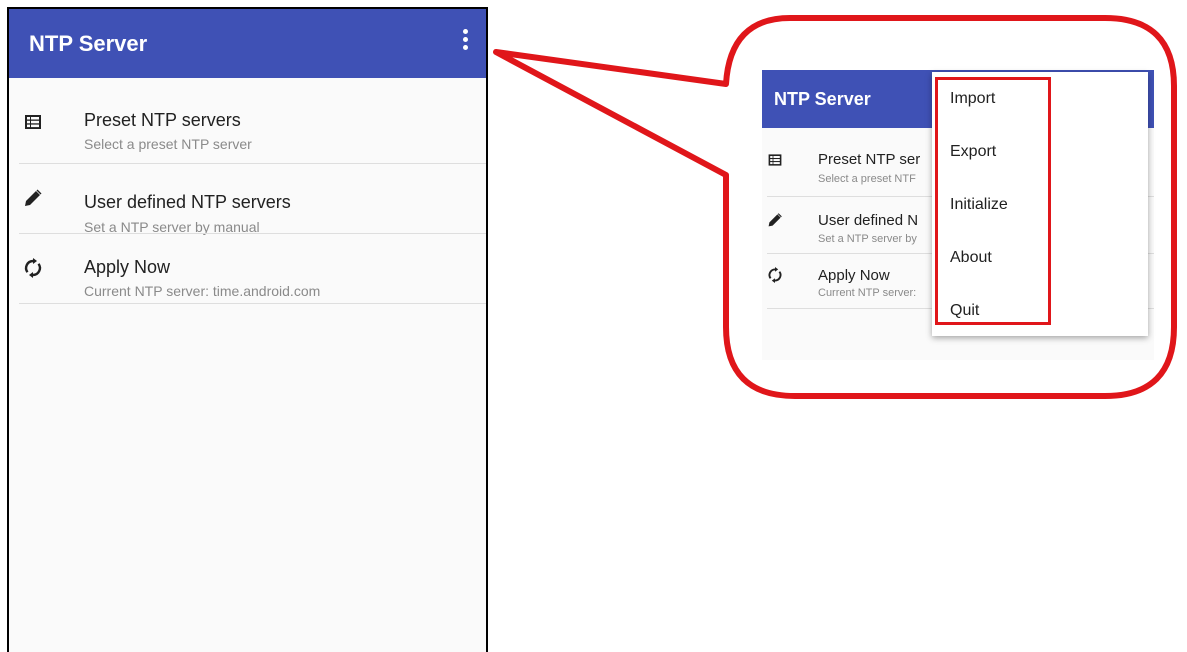  Describe the element at coordinates (868, 220) in the screenshot. I see `list-item-label: User defined N` at that location.